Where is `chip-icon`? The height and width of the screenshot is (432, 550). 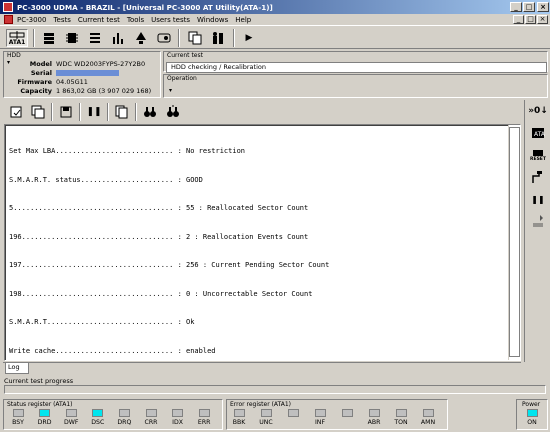 chip-icon is located at coordinates (72, 38).